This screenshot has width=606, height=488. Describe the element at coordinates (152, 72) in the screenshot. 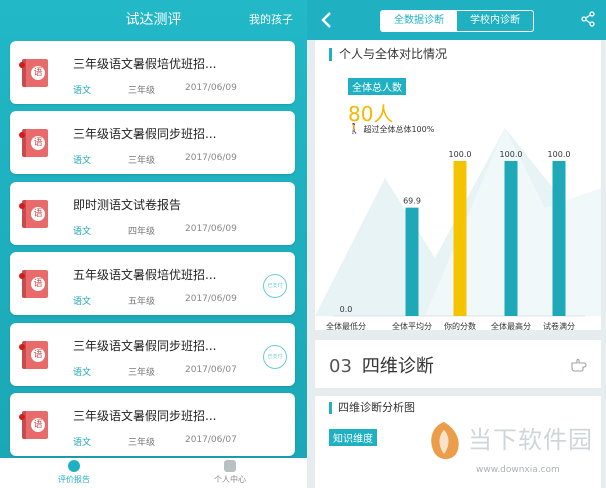

I see `report-card: 语 三年级语文暑假培优班招... 语文 三年级 2017/06/09` at that location.